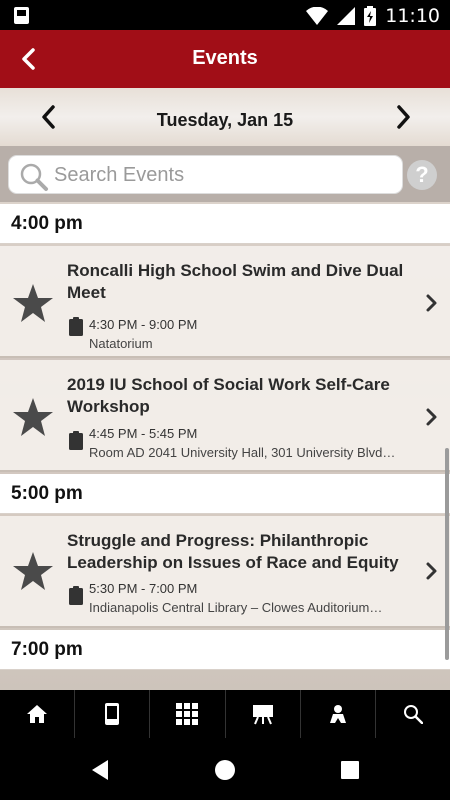  Describe the element at coordinates (346, 16) in the screenshot. I see `signal-icon` at that location.